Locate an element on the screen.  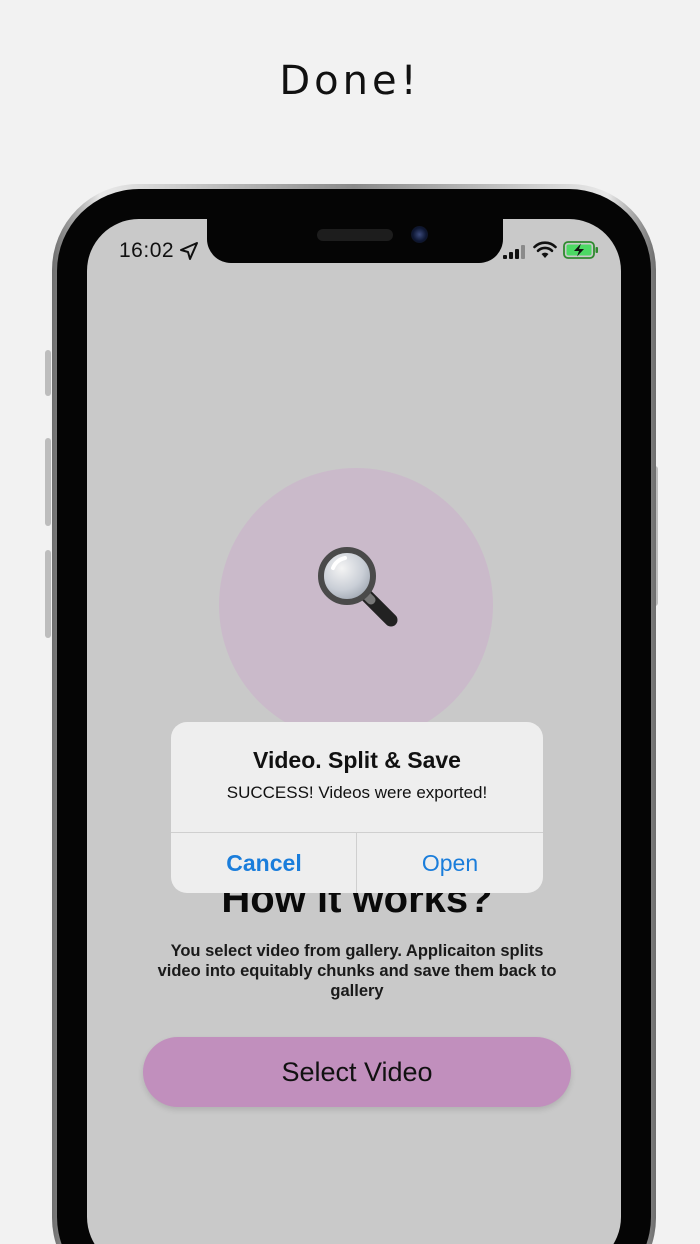
alert-cancel-button: Cancel is located at coordinates (264, 863).